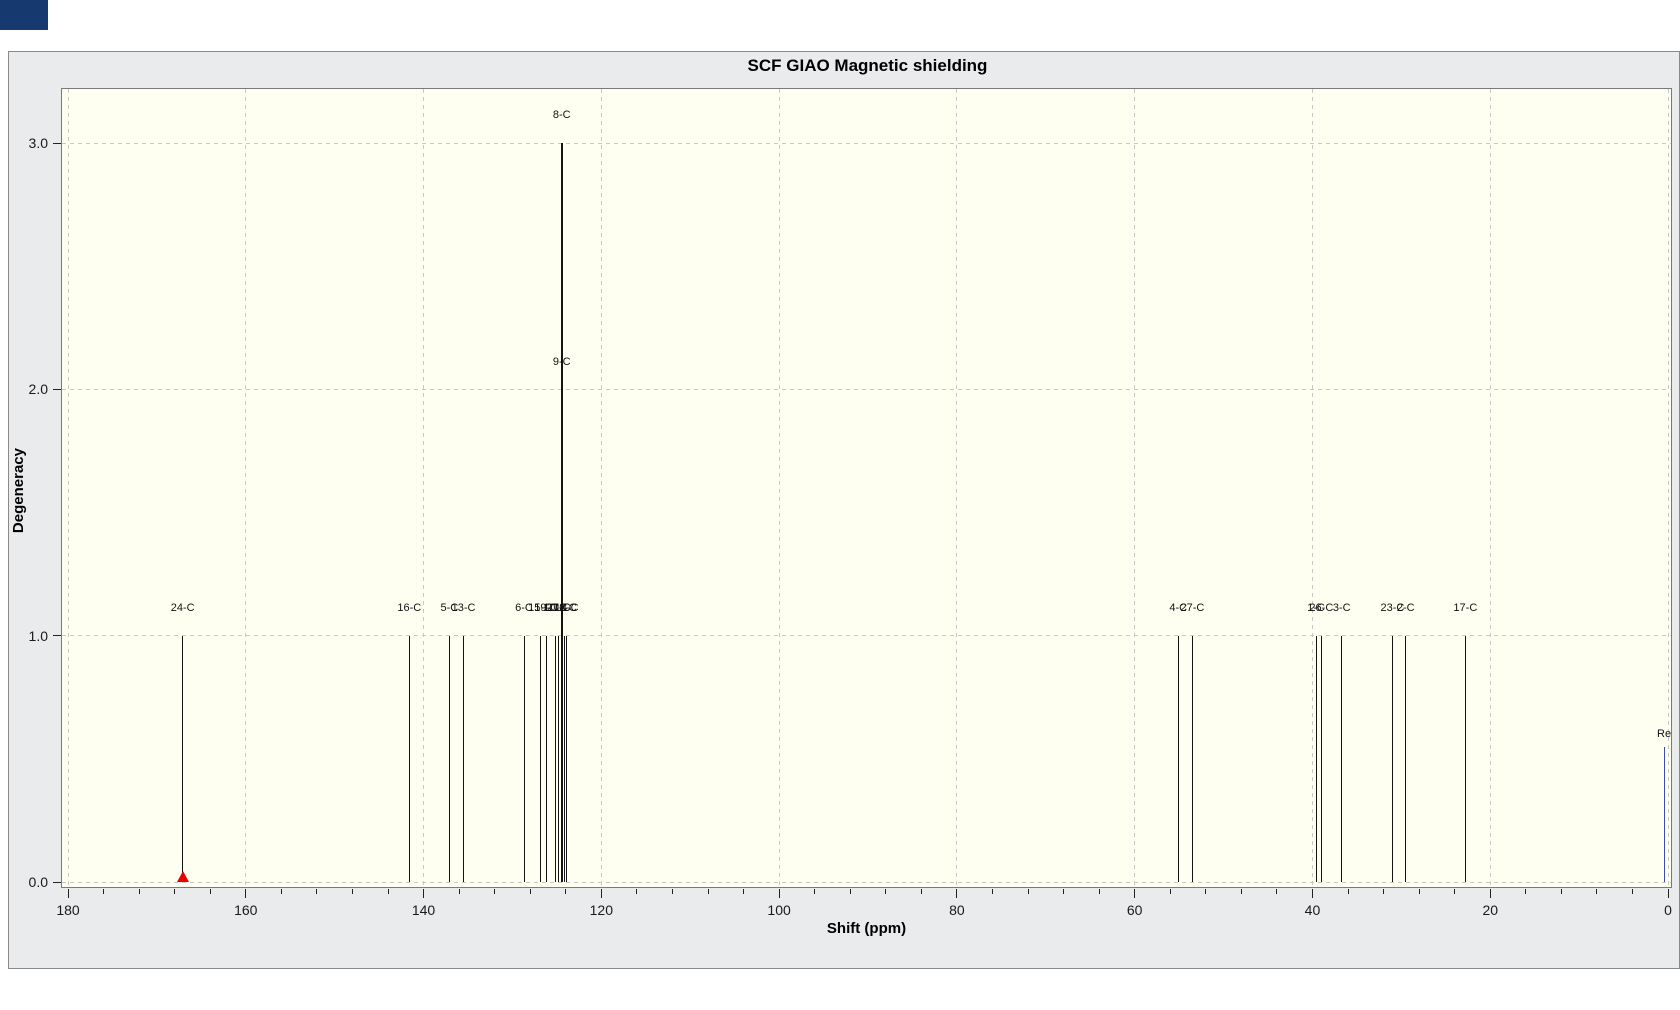  What do you see at coordinates (38, 882) in the screenshot?
I see `y-tick-label: 0.0` at bounding box center [38, 882].